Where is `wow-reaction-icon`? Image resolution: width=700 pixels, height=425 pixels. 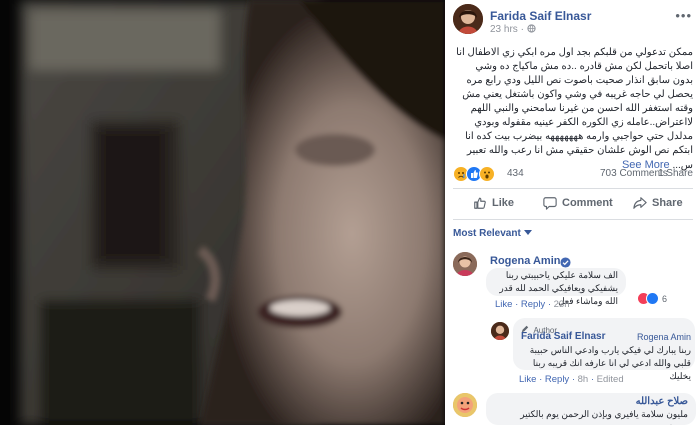 wow-reaction-icon is located at coordinates (487, 174).